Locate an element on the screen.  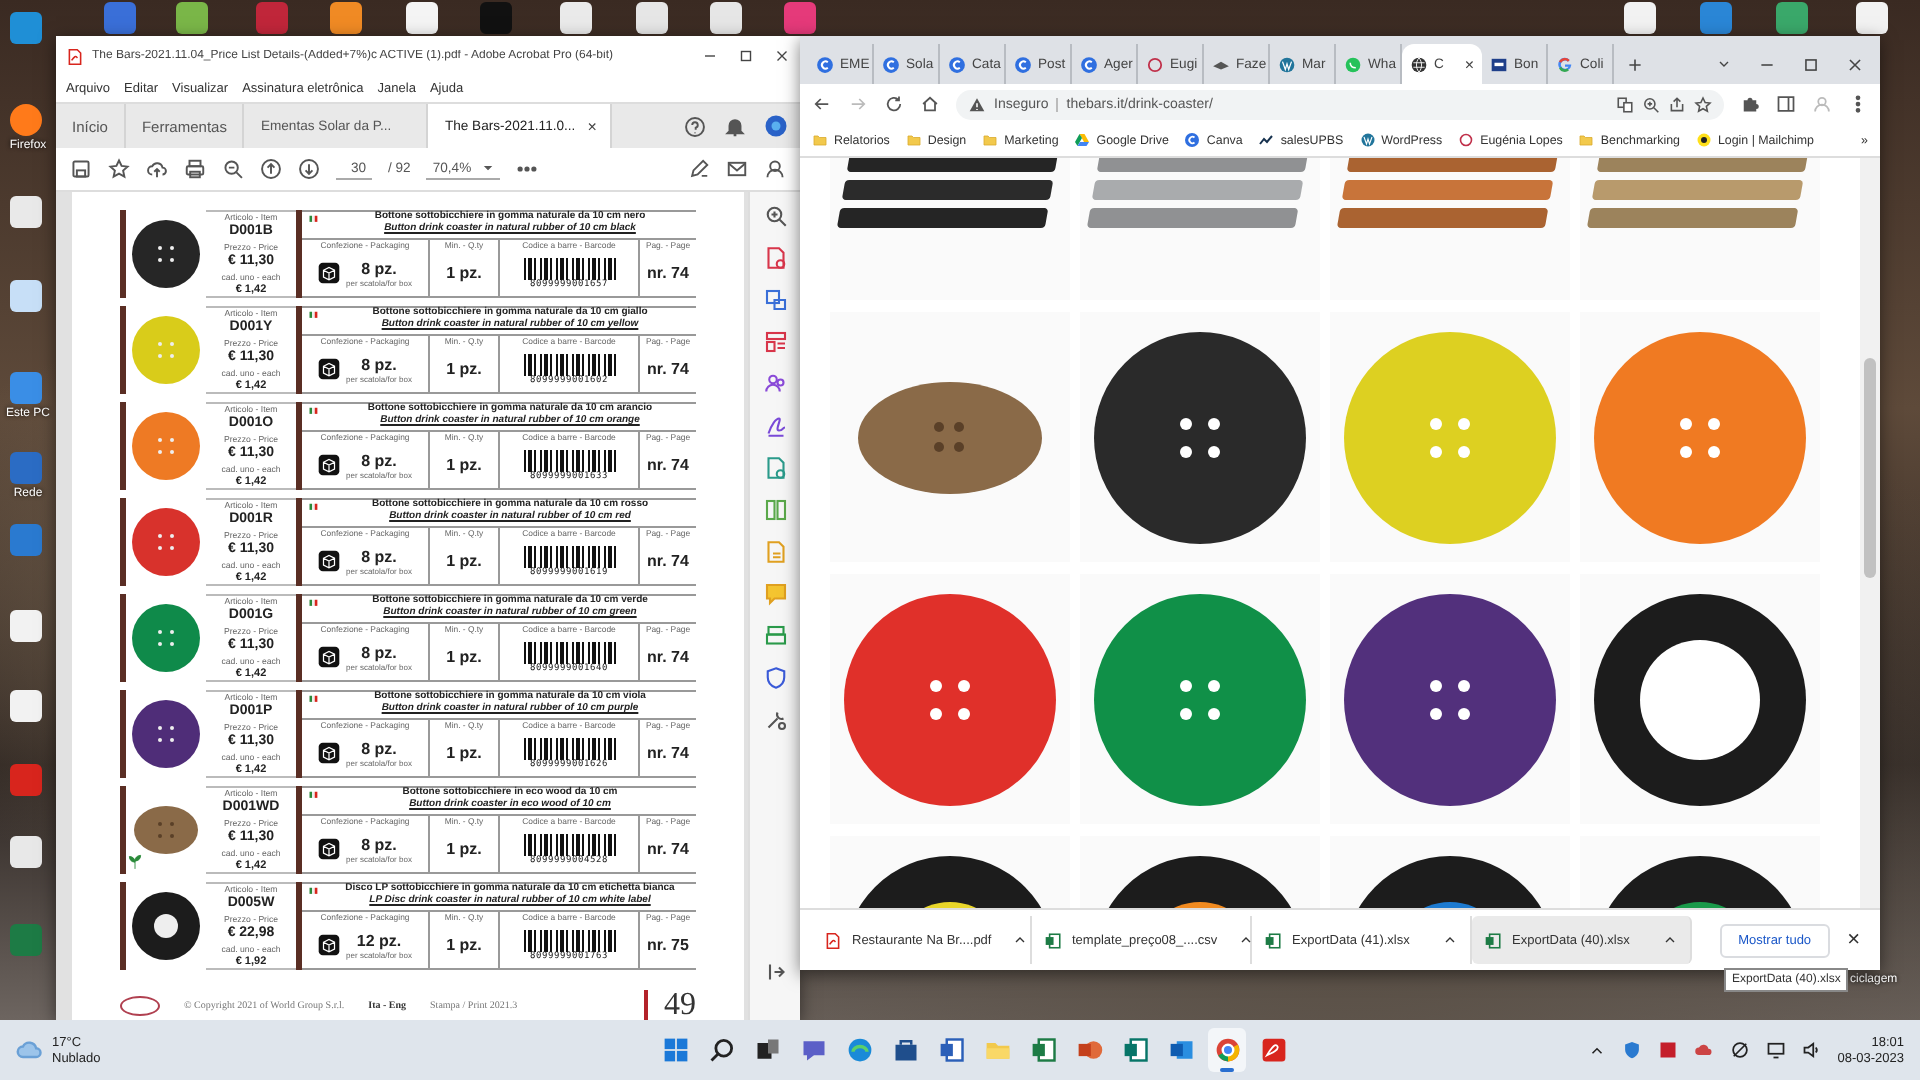
zoom-in-icon is located at coordinates (775, 216).